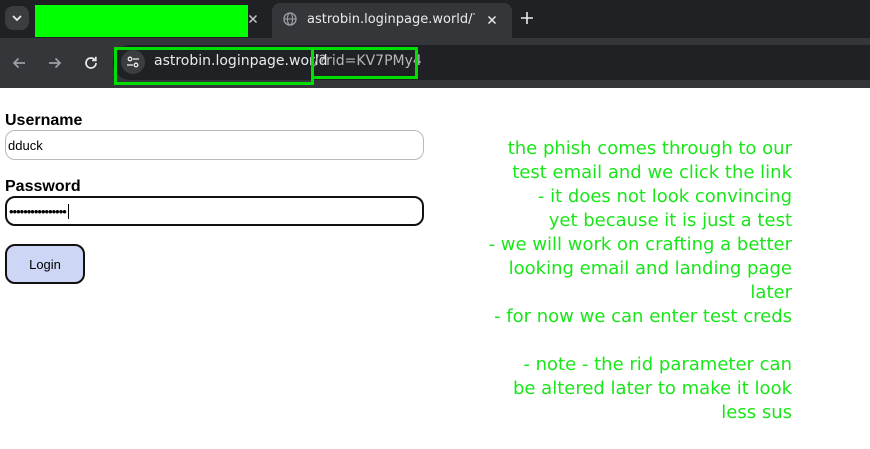 Image resolution: width=870 pixels, height=449 pixels. Describe the element at coordinates (43, 186) in the screenshot. I see `password-label: Password` at that location.